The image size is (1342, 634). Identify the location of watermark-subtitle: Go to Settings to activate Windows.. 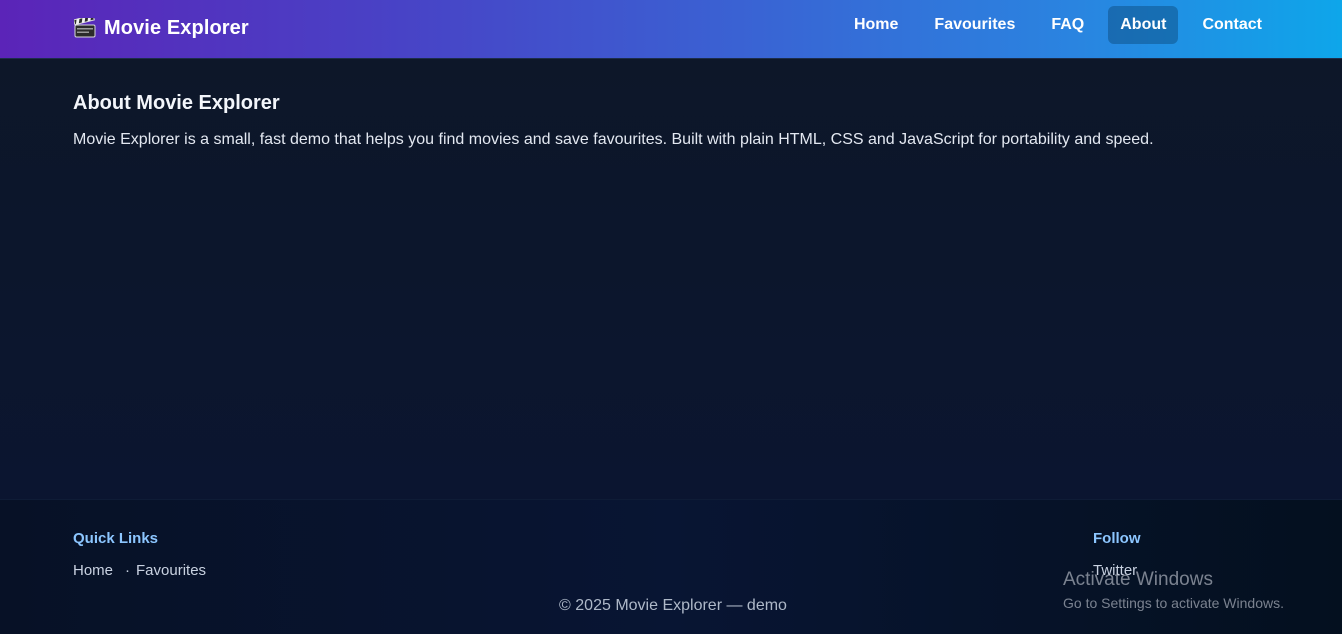
(1173, 603).